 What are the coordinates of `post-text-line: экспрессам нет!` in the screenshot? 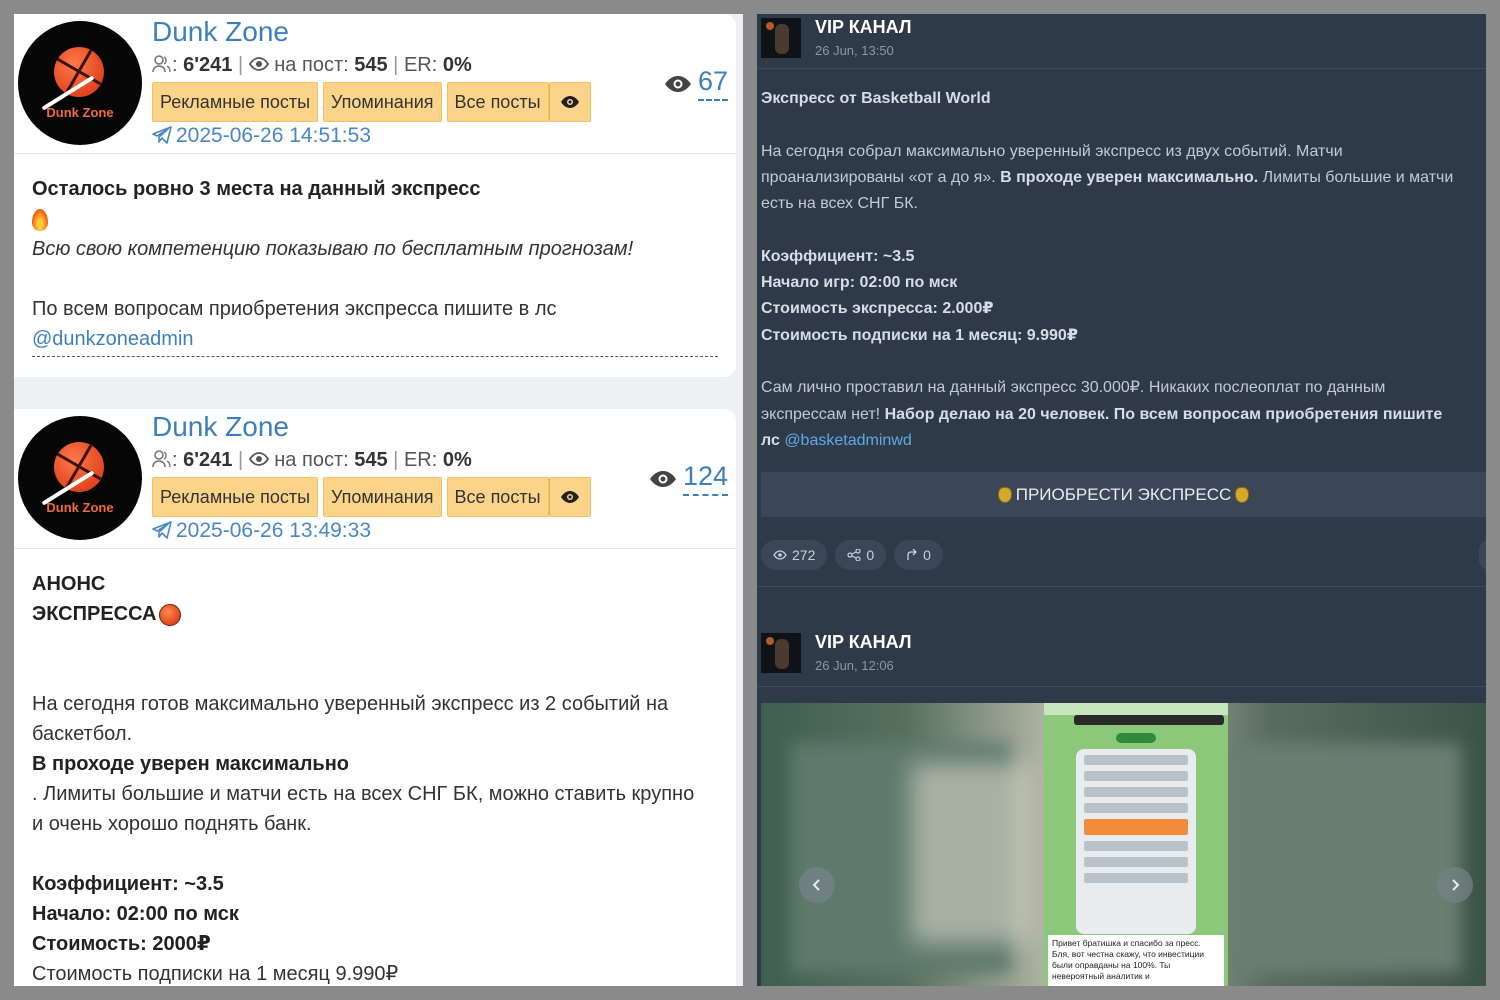 It's located at (821, 414).